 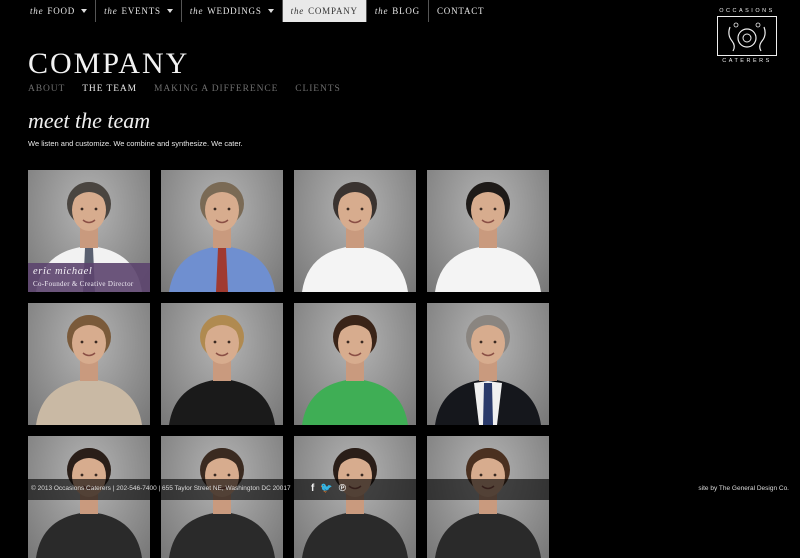 I want to click on nav-item-food: the FOOD, so click(x=59, y=11).